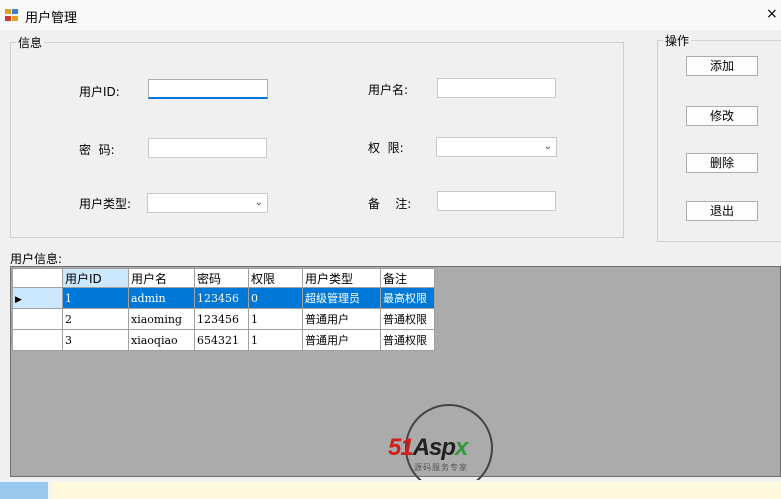 Image resolution: width=781 pixels, height=499 pixels. I want to click on column-header: 用户名, so click(161, 278).